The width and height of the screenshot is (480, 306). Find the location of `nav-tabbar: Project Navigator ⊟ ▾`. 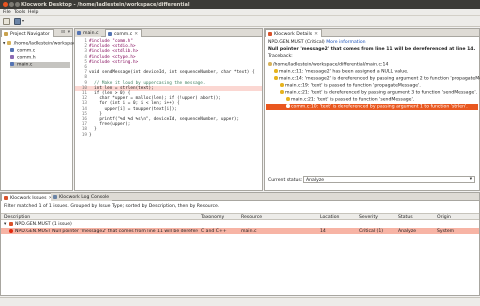

nav-tabbar: Project Navigator ⊟ ▾ is located at coordinates (36, 33).